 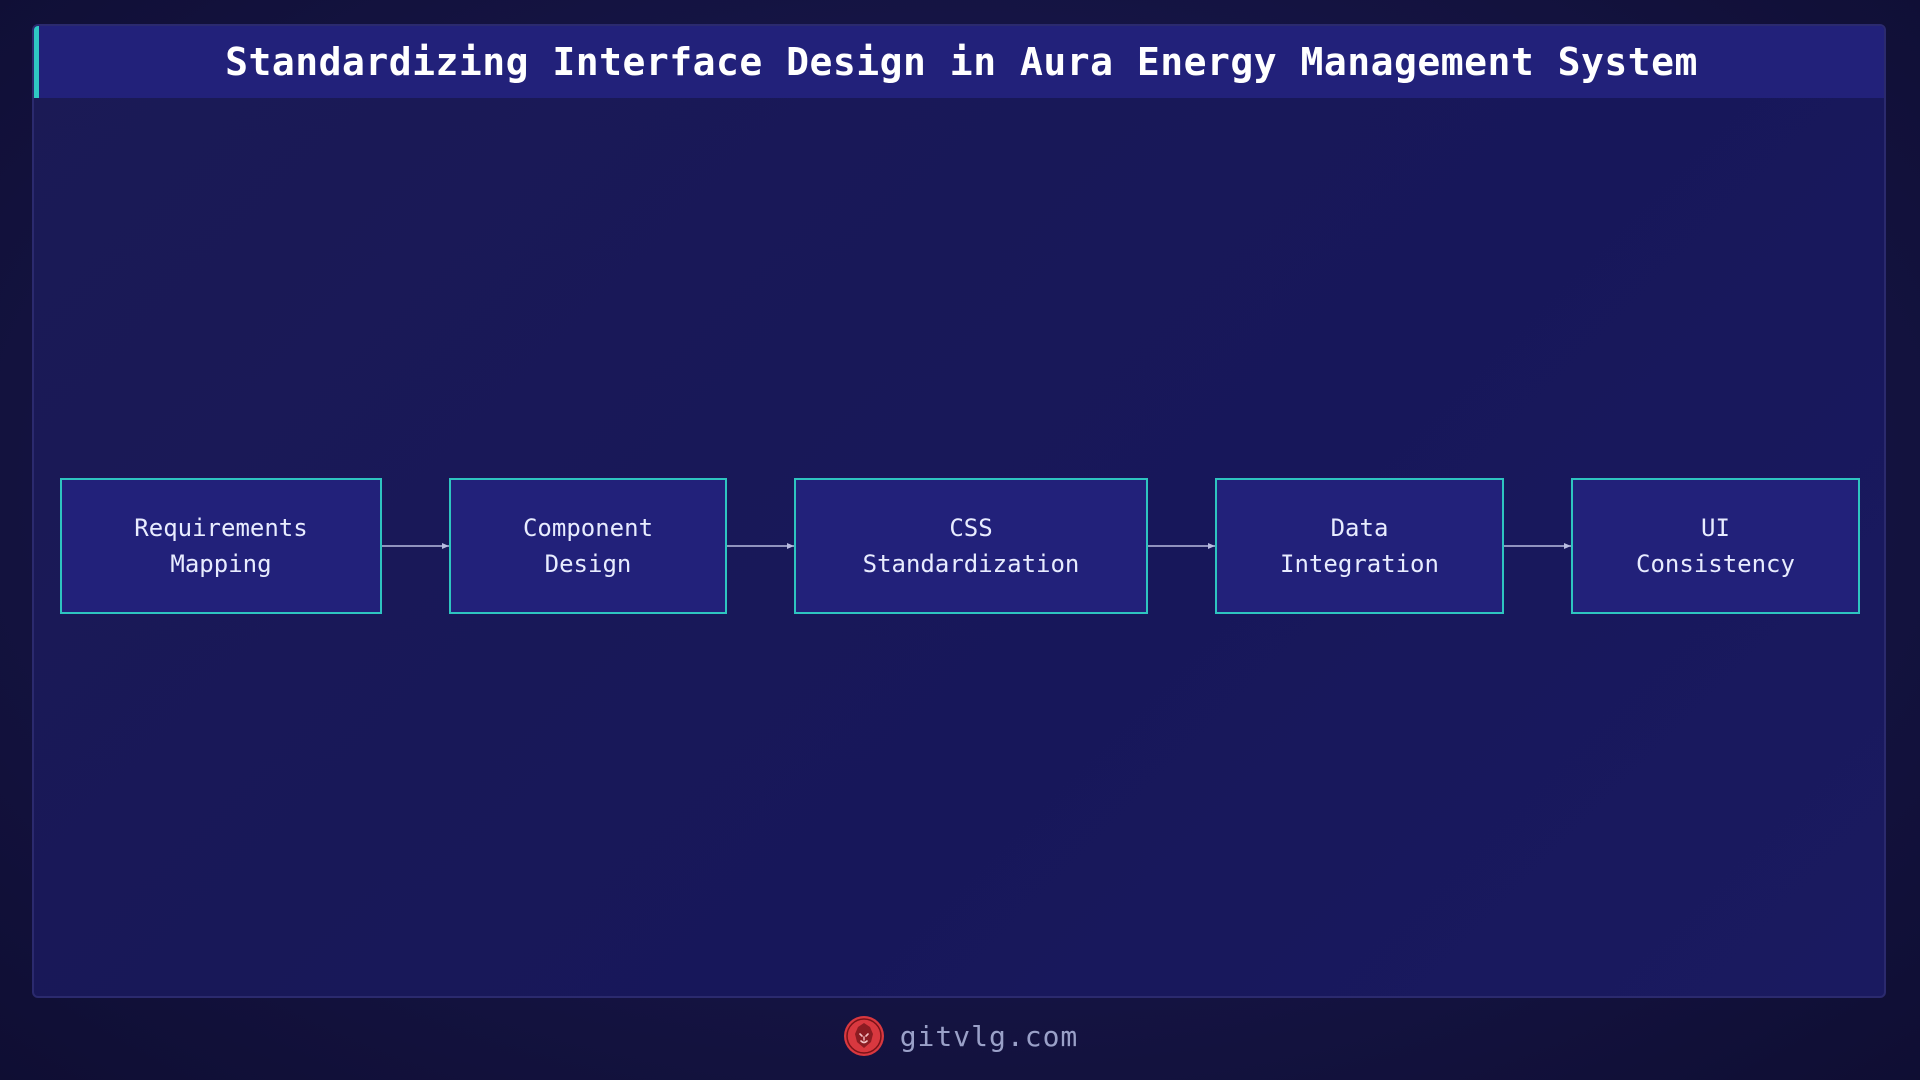 I want to click on flow-node-label: UI Consistency, so click(x=1715, y=546).